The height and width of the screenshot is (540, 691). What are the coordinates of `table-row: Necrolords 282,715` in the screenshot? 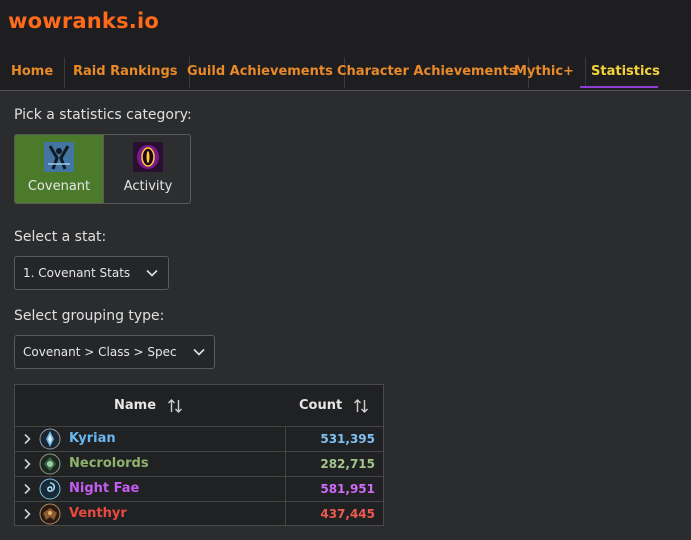 It's located at (199, 464).